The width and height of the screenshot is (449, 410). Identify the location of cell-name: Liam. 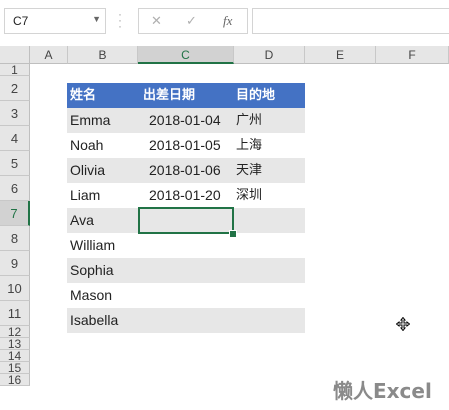
(85, 195).